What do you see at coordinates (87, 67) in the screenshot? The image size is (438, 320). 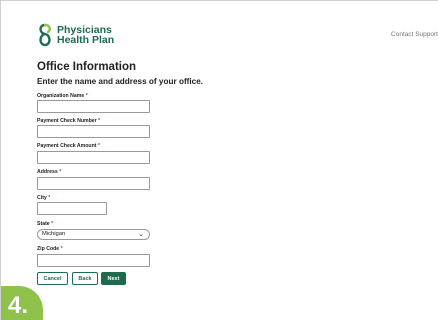 I see `page-title: Office Information` at bounding box center [87, 67].